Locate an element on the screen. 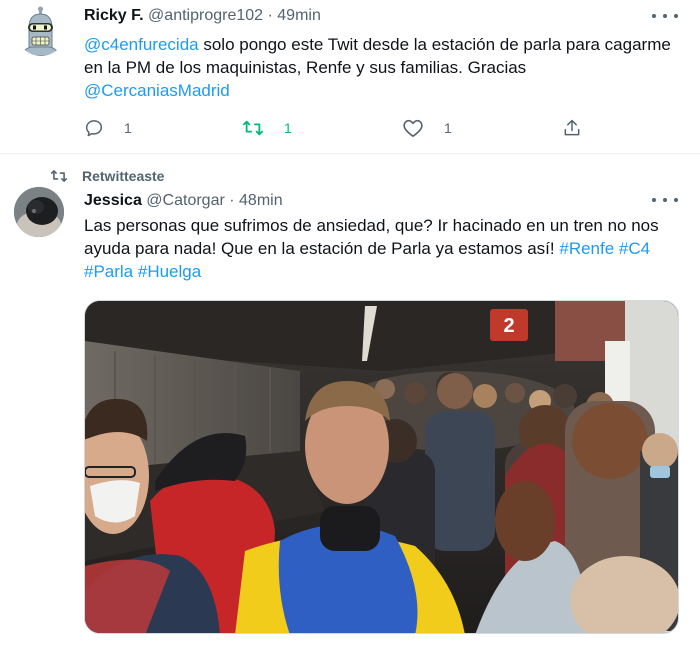  reply-count: 1 is located at coordinates (128, 128).